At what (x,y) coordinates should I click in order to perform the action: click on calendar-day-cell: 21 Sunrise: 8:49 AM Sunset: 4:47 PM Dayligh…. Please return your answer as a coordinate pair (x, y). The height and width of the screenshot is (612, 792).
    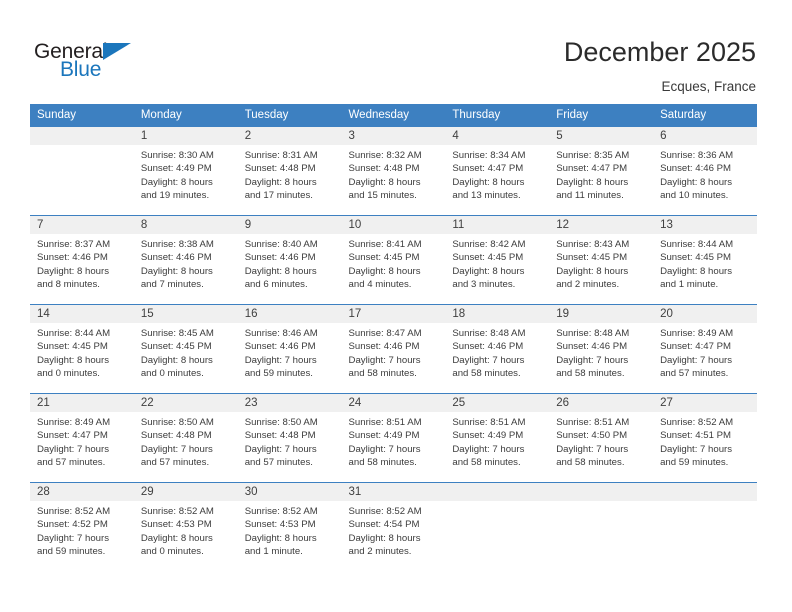
    Looking at the image, I should click on (82, 438).